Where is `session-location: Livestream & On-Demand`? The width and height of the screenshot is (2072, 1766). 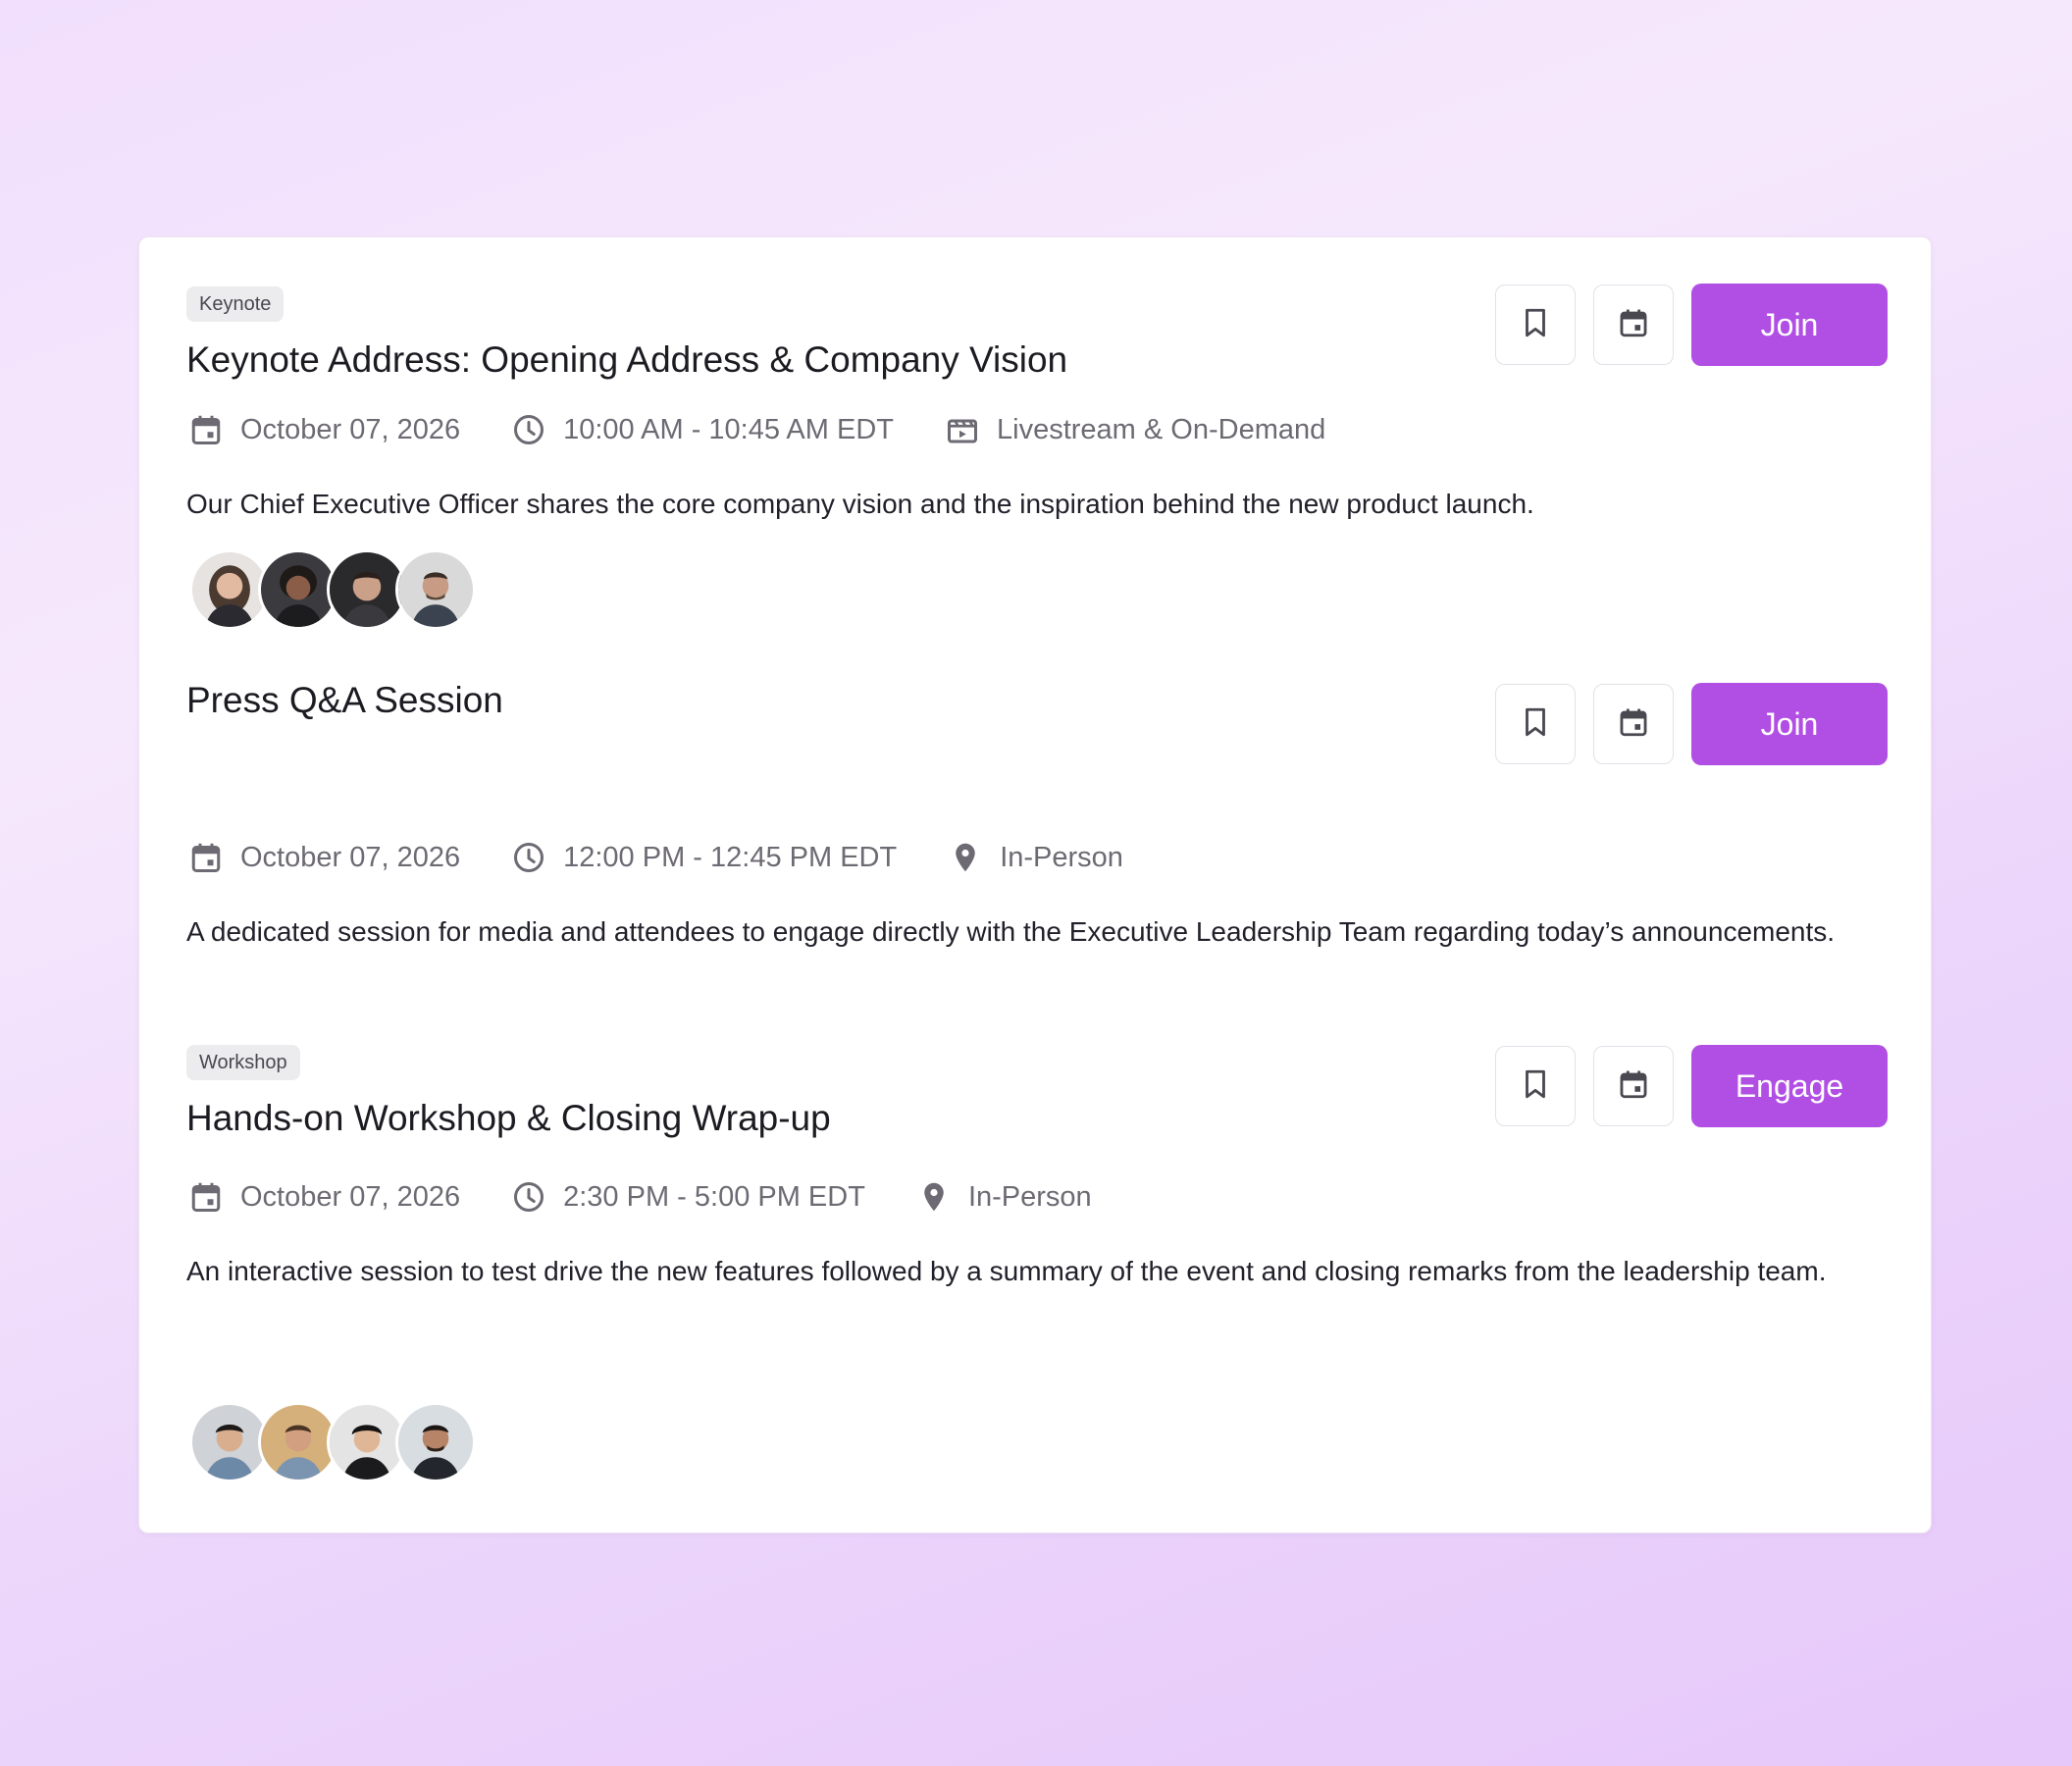
session-location: Livestream & On-Demand is located at coordinates (1134, 429).